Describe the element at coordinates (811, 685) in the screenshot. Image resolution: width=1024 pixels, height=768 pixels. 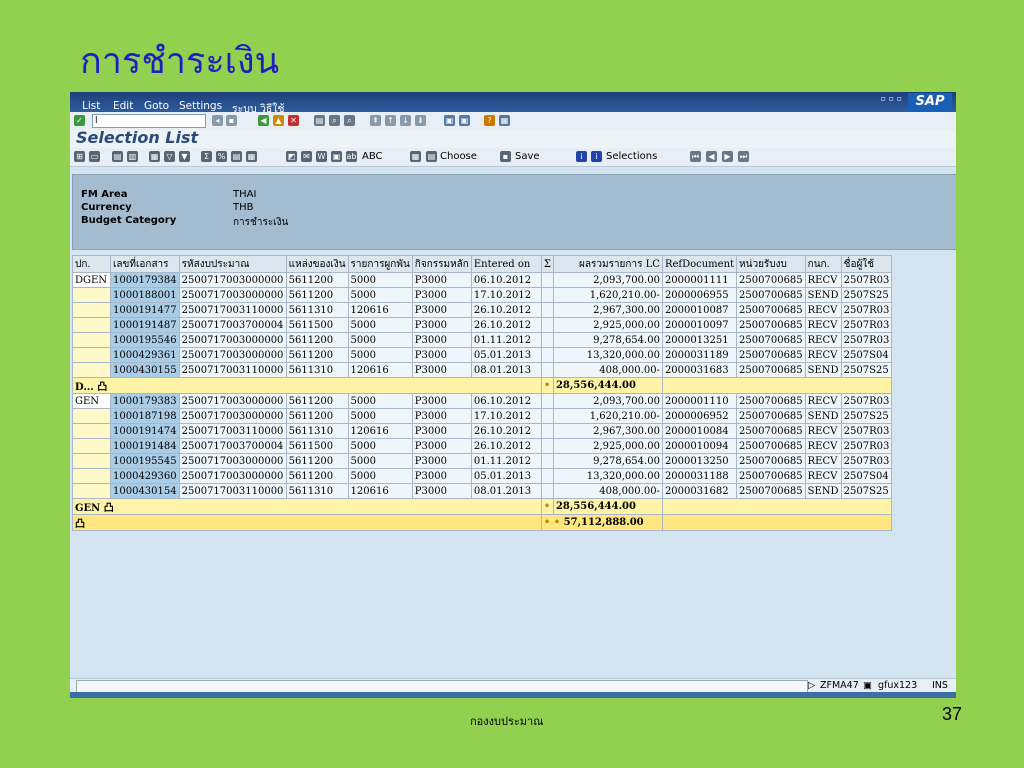
I see `status-expand-icon: ▷` at that location.